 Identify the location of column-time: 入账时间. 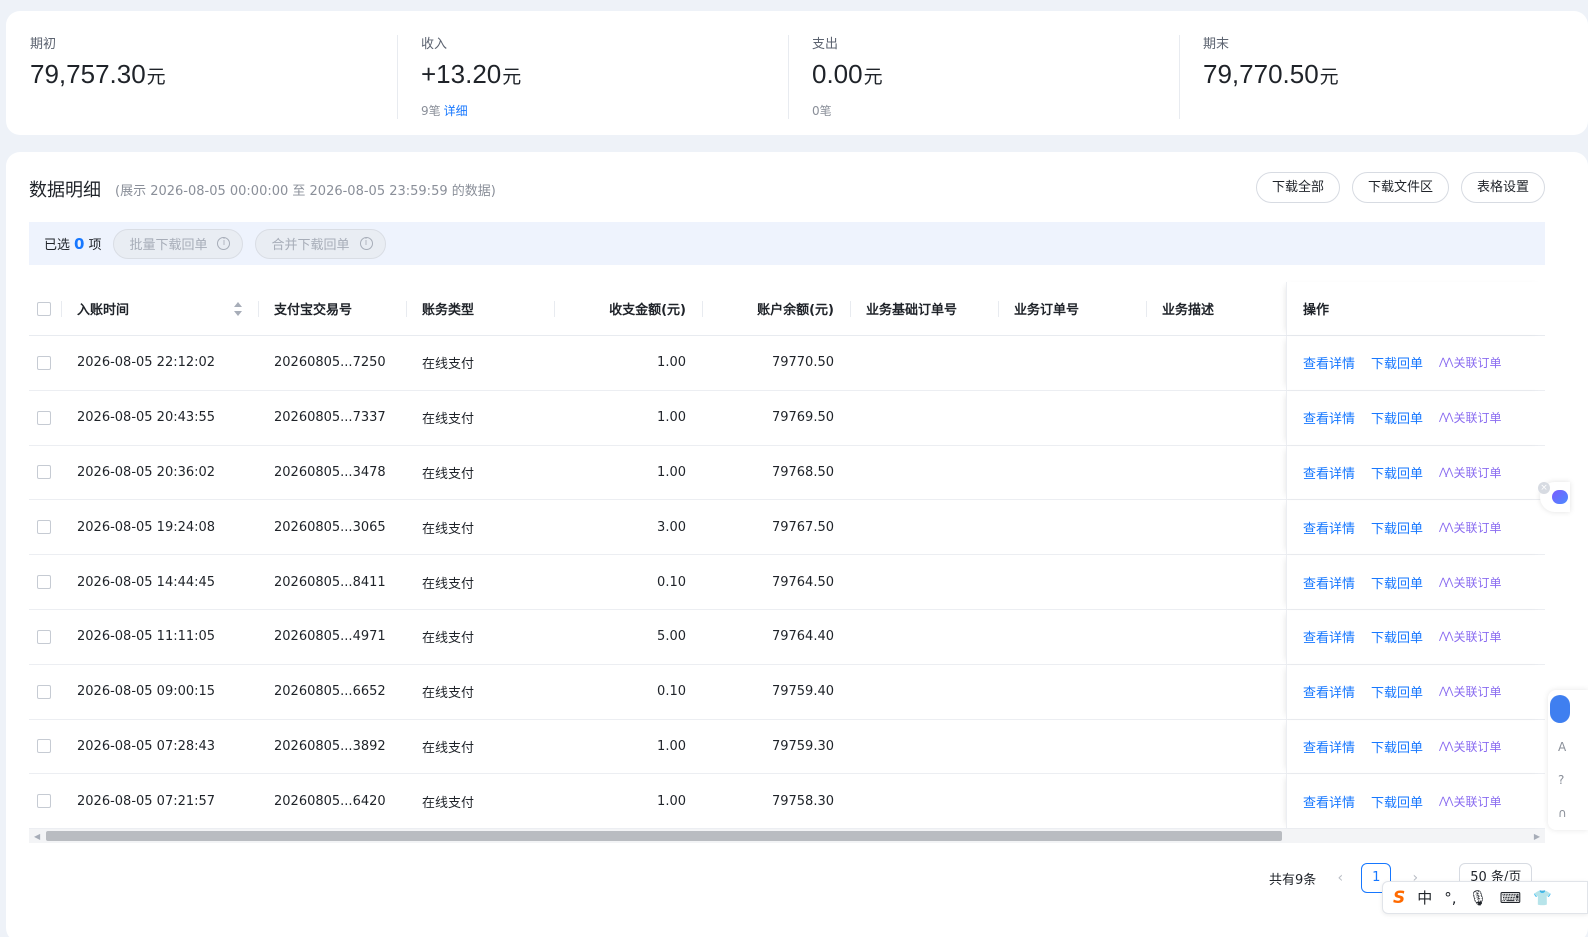
(159, 308).